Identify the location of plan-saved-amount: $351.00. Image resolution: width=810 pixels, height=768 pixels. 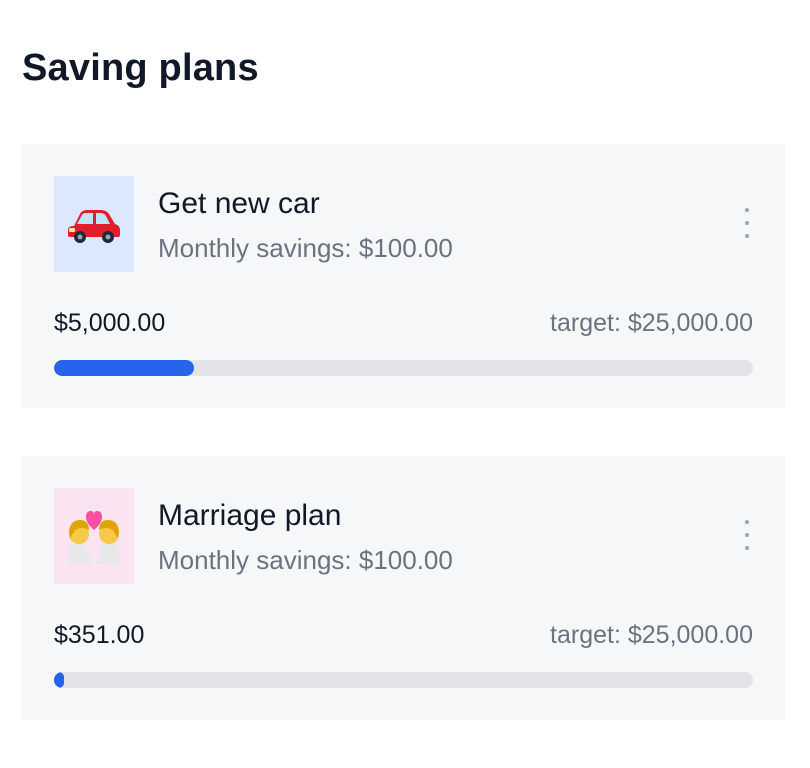
(99, 635).